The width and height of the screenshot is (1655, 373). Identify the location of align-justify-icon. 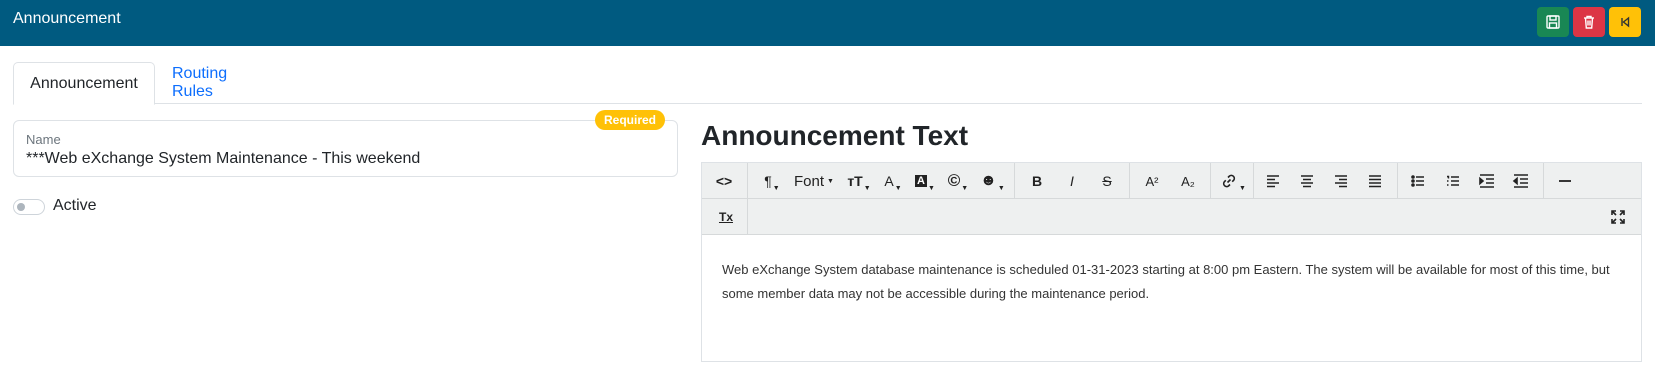
(1375, 181).